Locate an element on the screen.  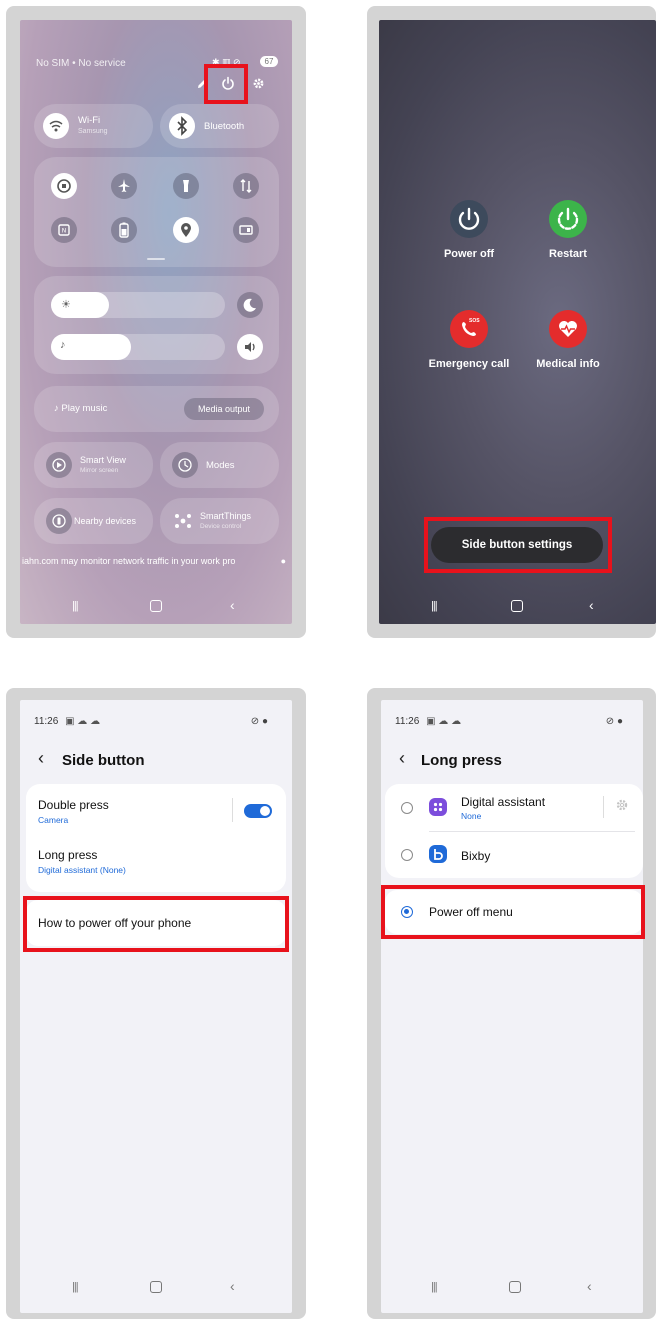
gear-icon is located at coordinates (258, 83).